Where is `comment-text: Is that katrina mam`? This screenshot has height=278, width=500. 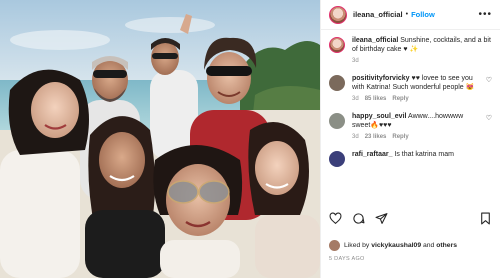
comment-text: Is that katrina mam is located at coordinates (424, 154).